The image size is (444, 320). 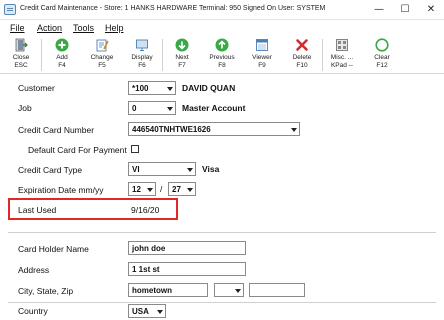 I want to click on menu-help: Help, so click(x=114, y=28).